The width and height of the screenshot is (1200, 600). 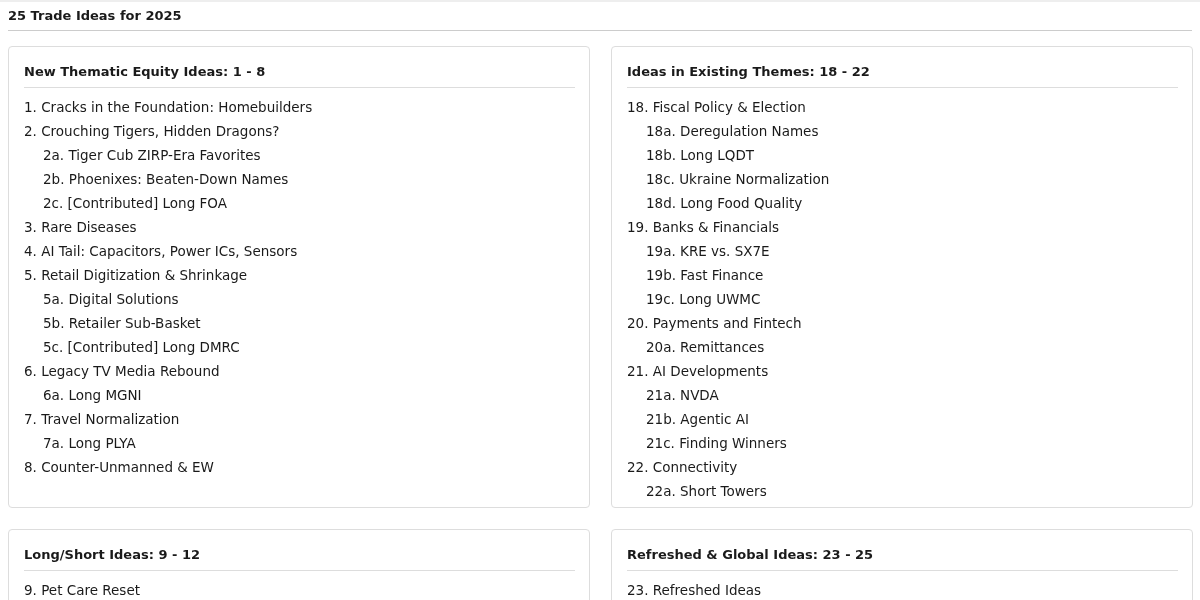 I want to click on sub-idea-item: 21b. Agentic AI, so click(x=697, y=419).